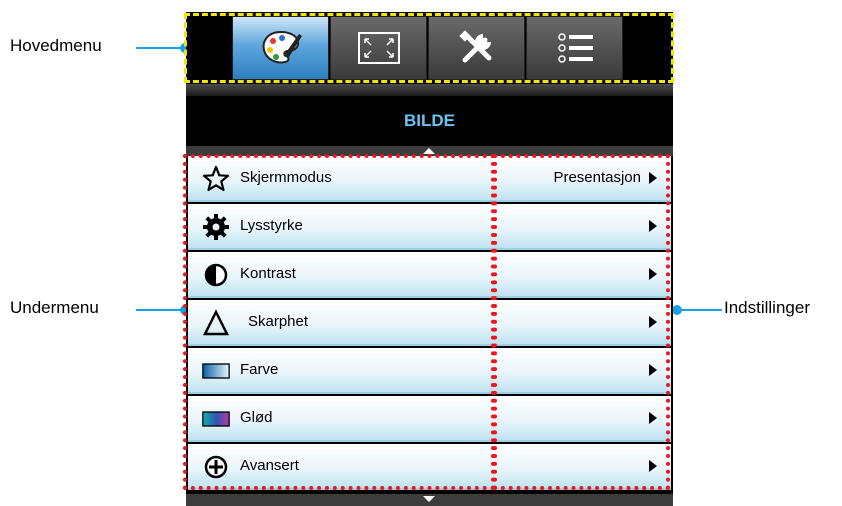 This screenshot has height=506, width=842. Describe the element at coordinates (767, 307) in the screenshot. I see `callout-settings: Indstillinger` at that location.